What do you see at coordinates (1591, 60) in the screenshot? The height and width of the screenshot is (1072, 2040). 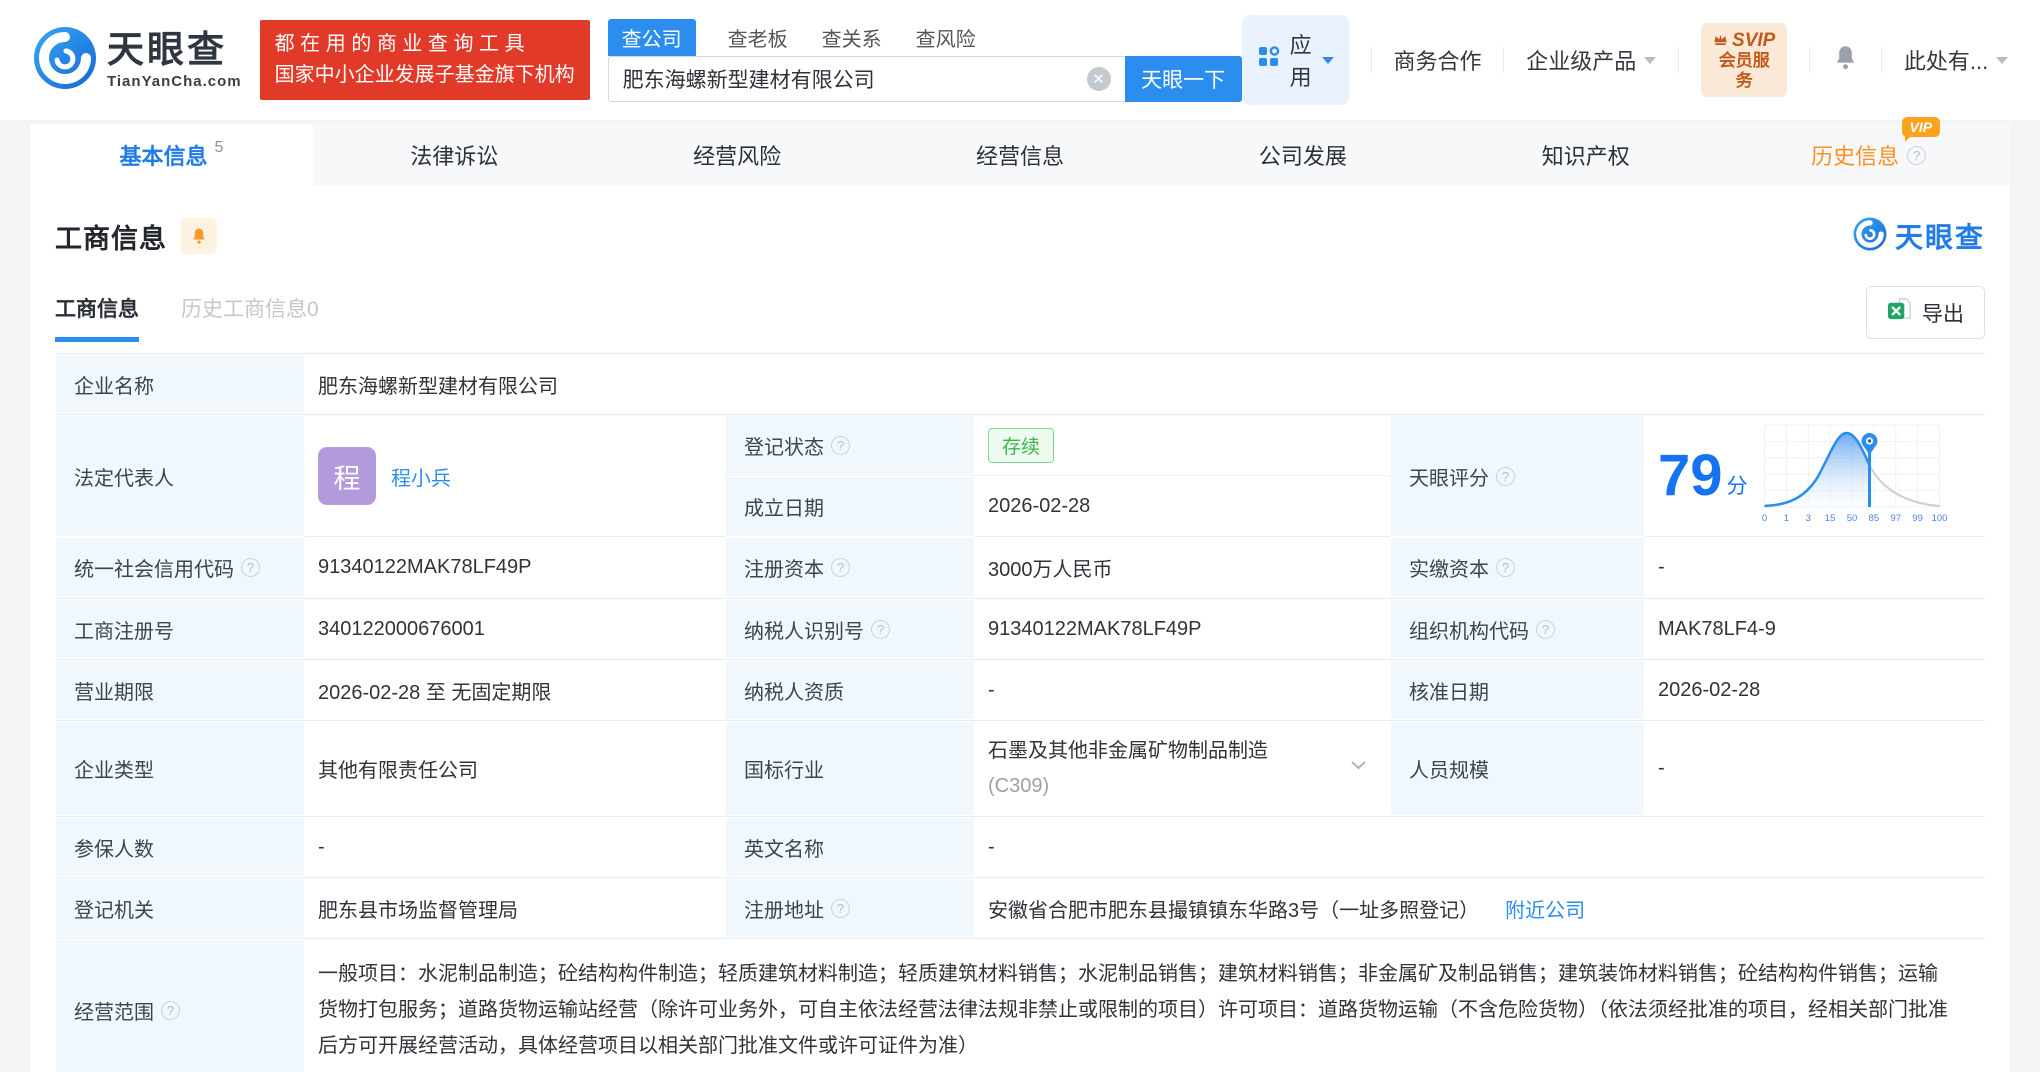 I see `nav-enterprise: 企业级产品` at bounding box center [1591, 60].